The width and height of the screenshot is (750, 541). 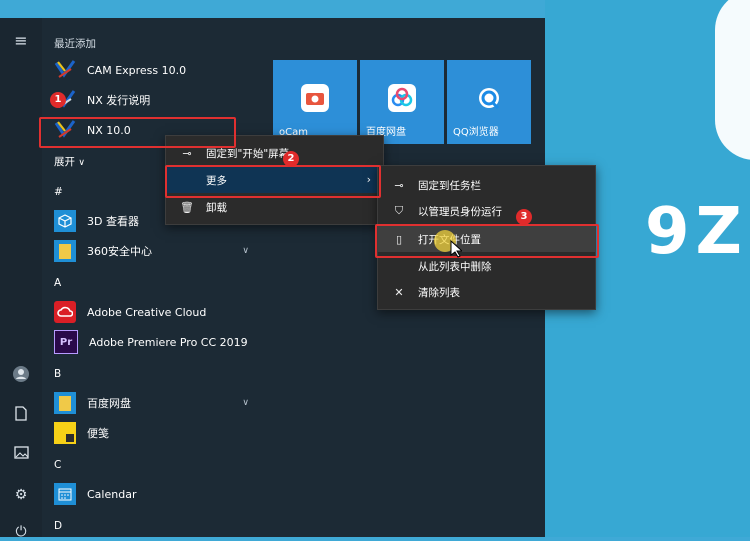 I want to click on section-letter: #, so click(x=58, y=192).